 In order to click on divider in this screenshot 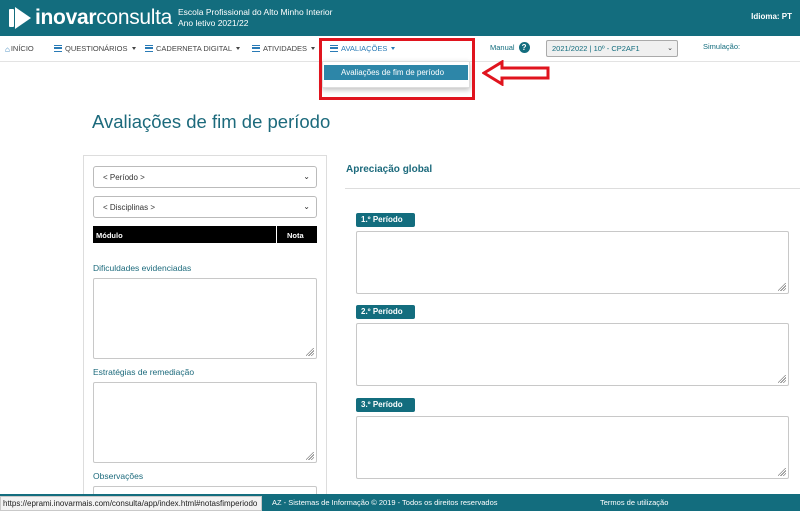, I will do `click(572, 188)`.